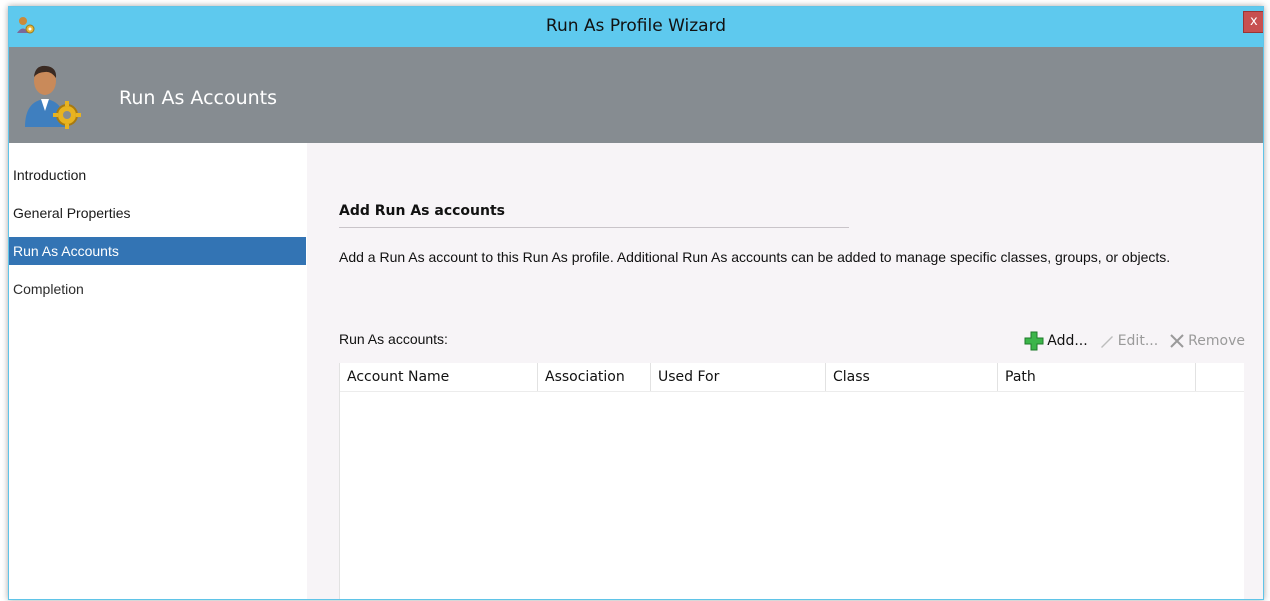 Image resolution: width=1270 pixels, height=601 pixels. What do you see at coordinates (422, 211) in the screenshot?
I see `section-title: Add Run As accounts` at bounding box center [422, 211].